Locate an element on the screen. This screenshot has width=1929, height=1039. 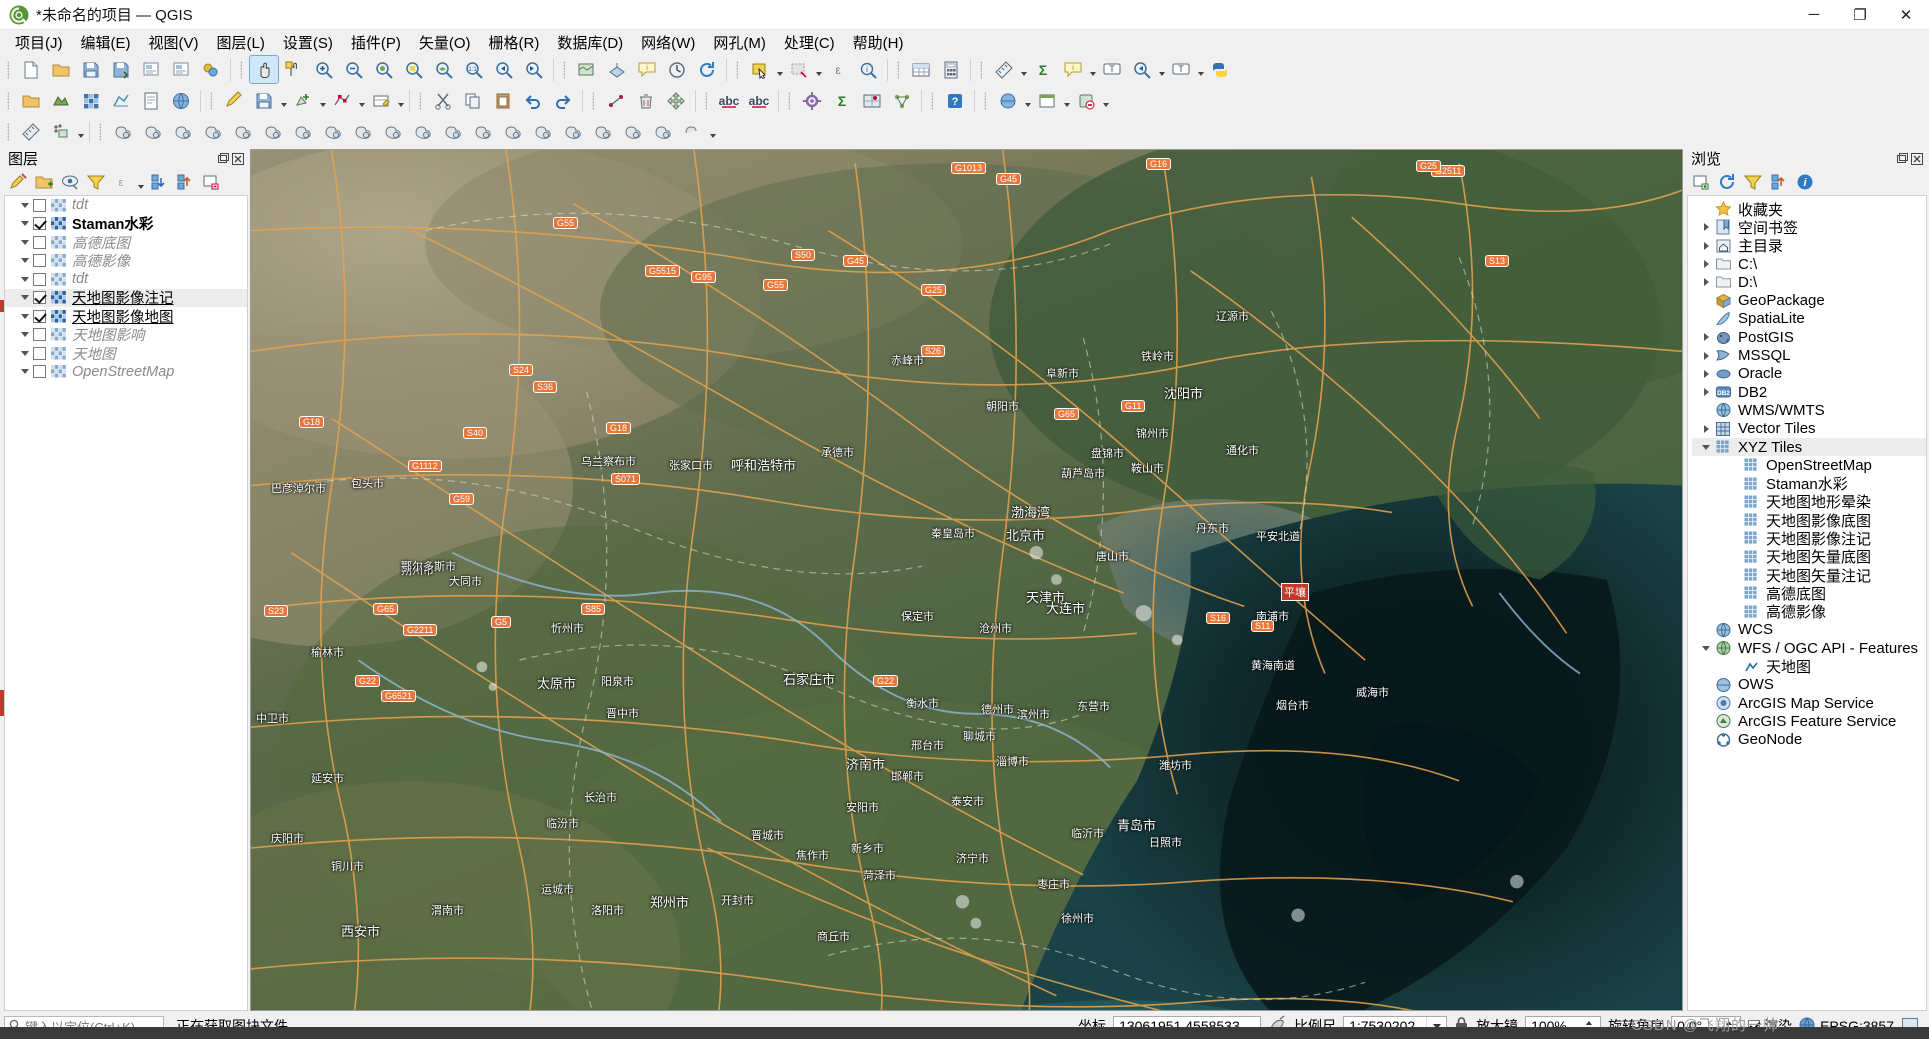
save-layer-edits-icon is located at coordinates (264, 100).